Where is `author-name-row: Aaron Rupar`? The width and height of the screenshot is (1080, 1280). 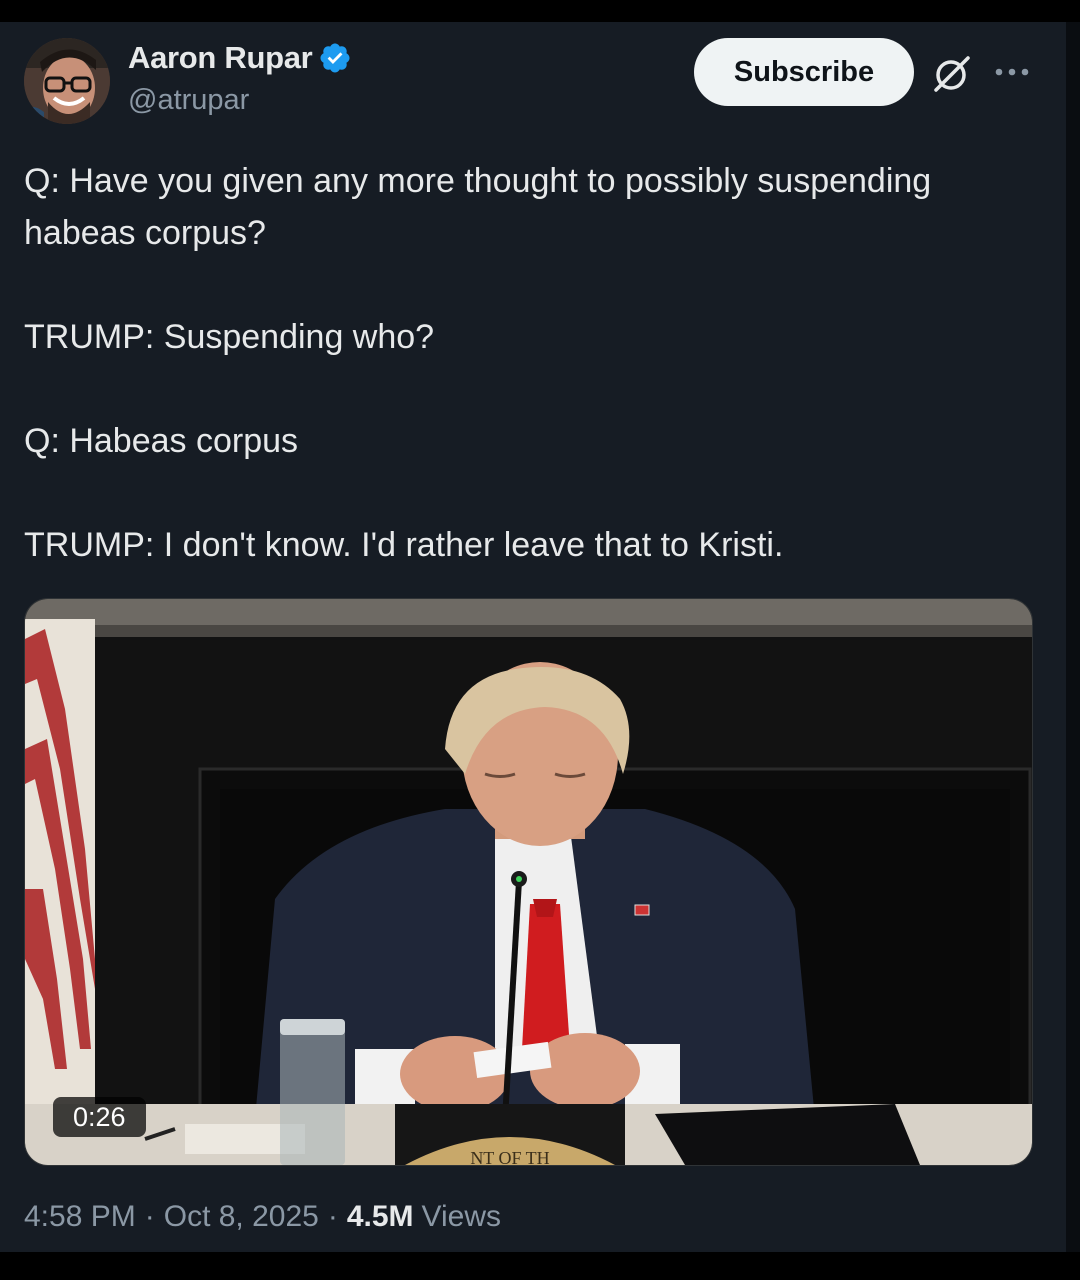
author-name-row: Aaron Rupar is located at coordinates (240, 58).